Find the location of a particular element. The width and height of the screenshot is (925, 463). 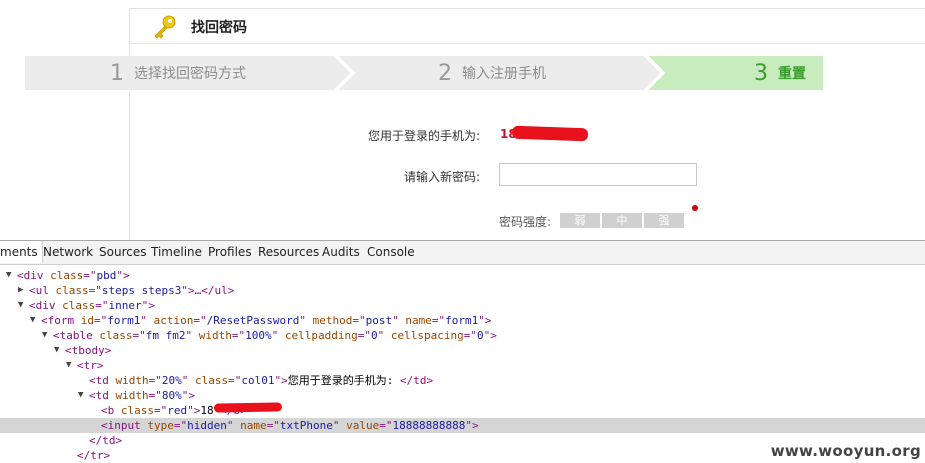

expand-right-icon: ▶ is located at coordinates (23, 290).